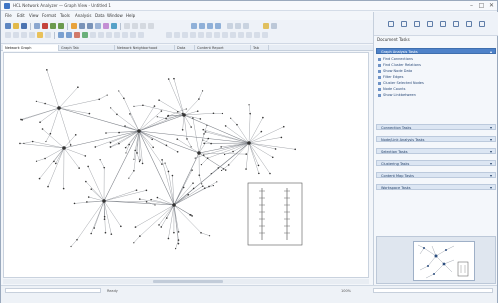  I want to click on panel-workspace-tasks: Workspace Tasks ▾, so click(436, 187).